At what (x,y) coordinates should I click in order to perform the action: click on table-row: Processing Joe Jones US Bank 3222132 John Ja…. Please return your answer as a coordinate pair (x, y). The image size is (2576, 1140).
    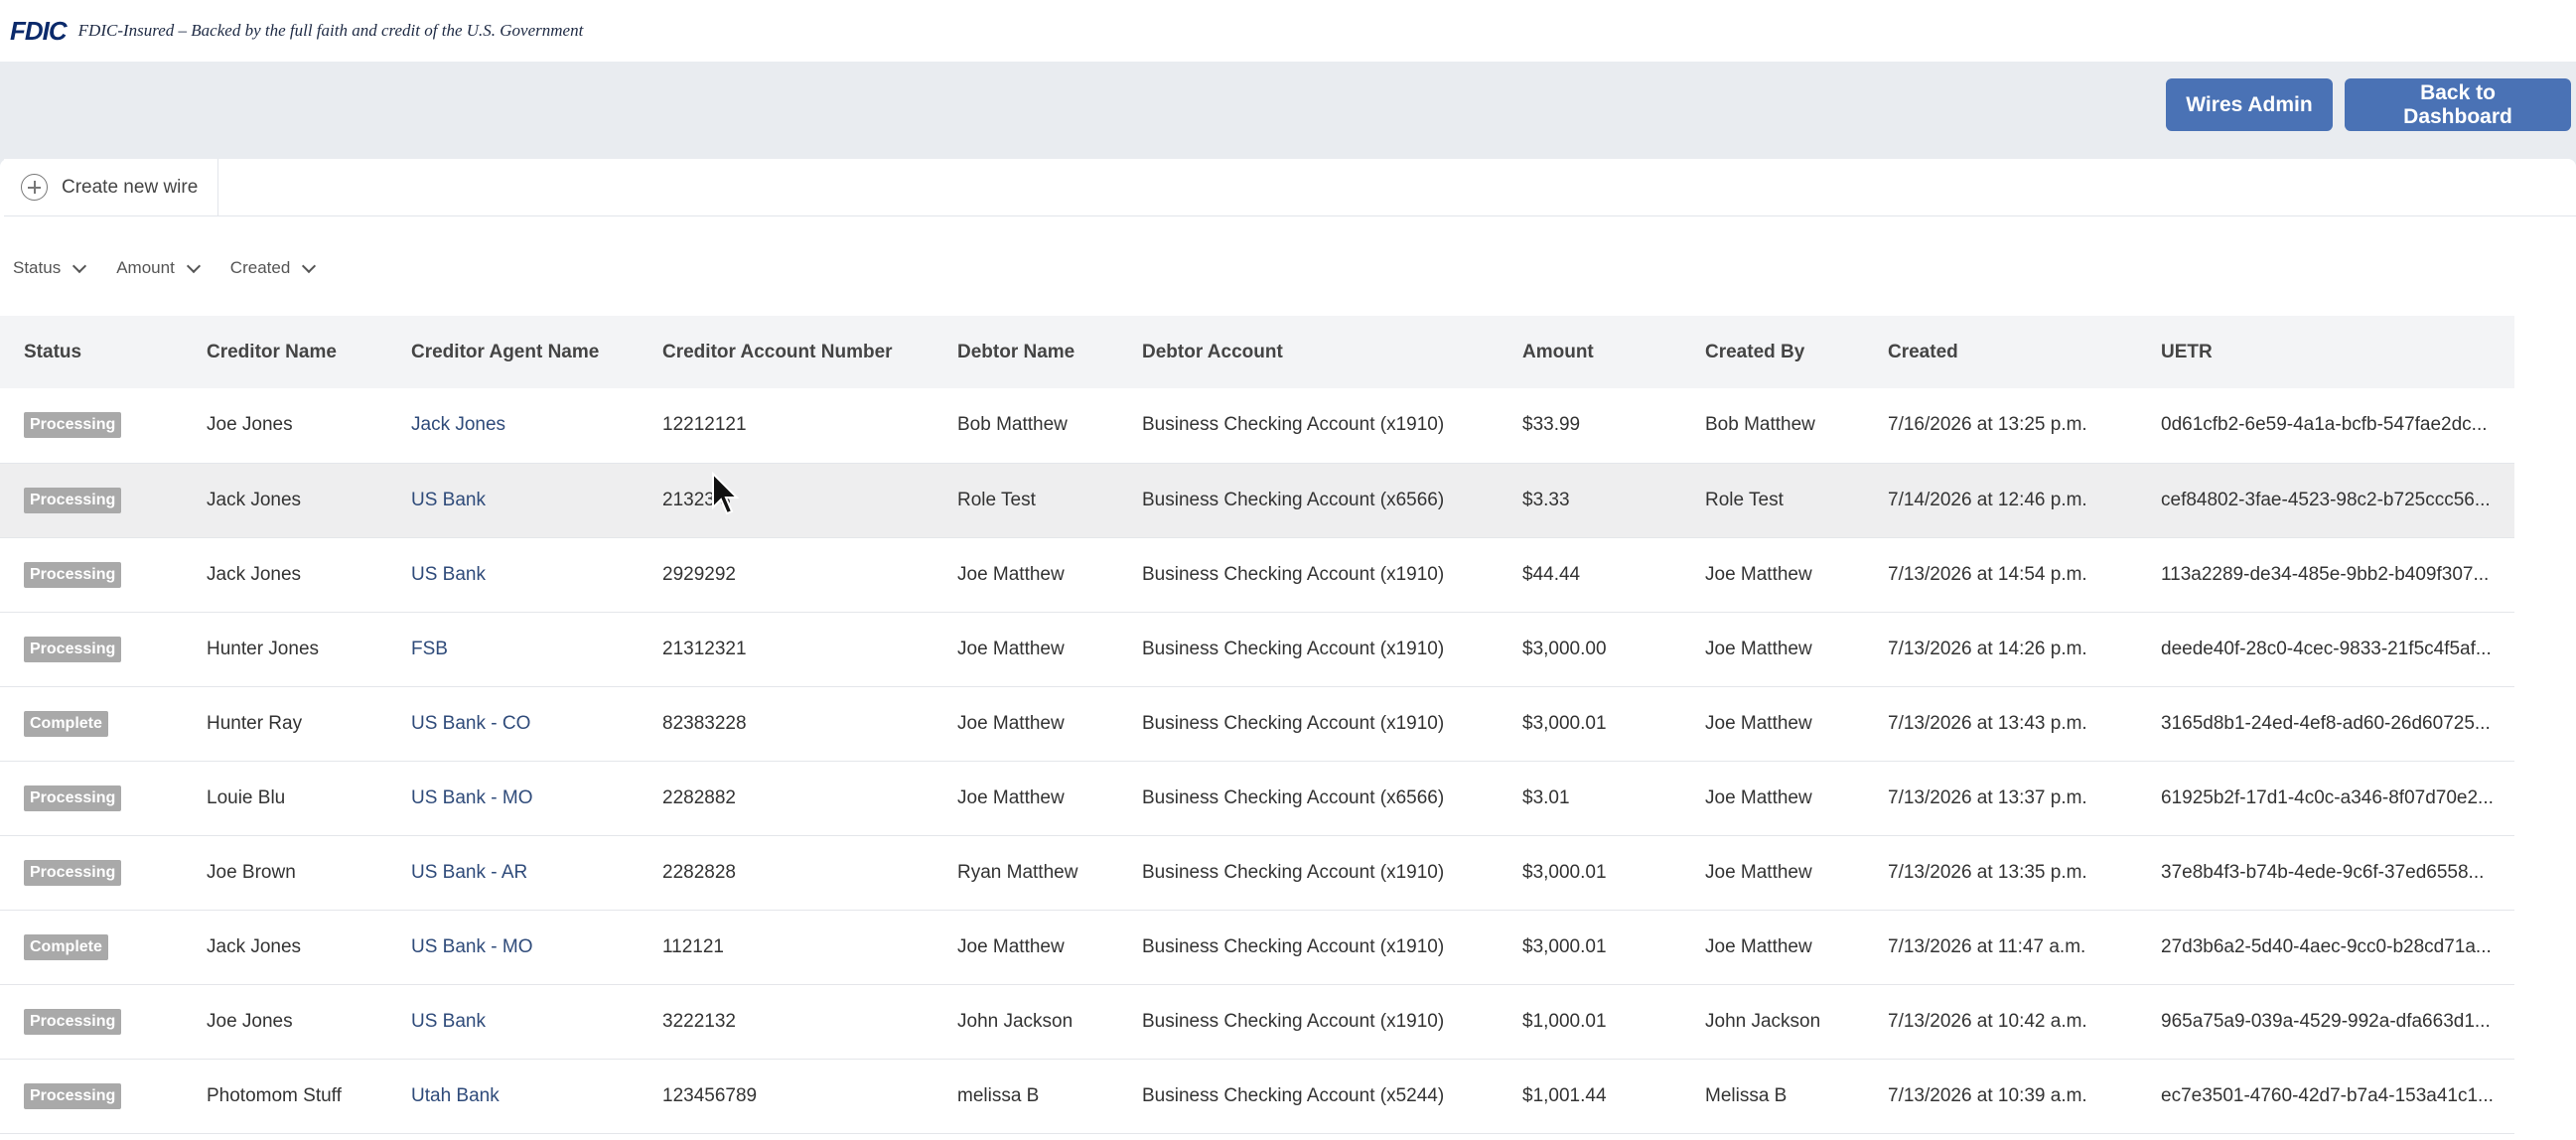
    Looking at the image, I should click on (1257, 1021).